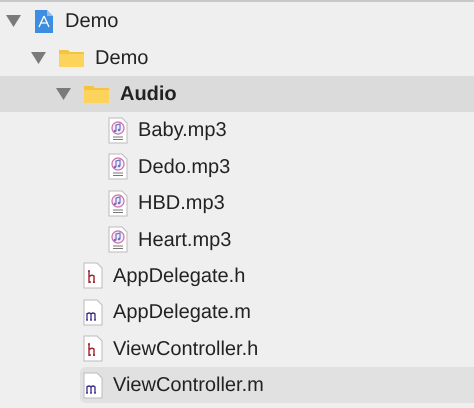  What do you see at coordinates (179, 275) in the screenshot?
I see `item-label: AppDelegate.h` at bounding box center [179, 275].